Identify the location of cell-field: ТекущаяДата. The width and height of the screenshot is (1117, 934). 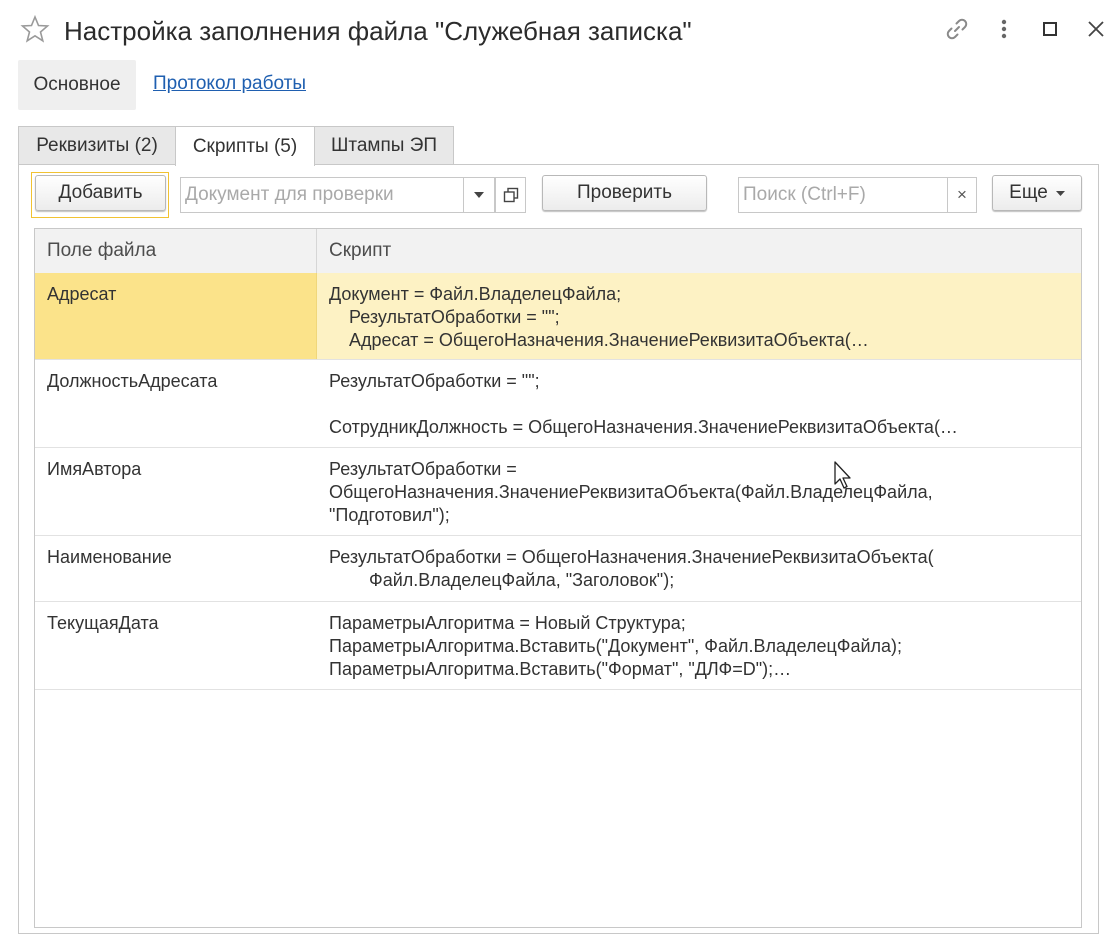
(103, 623).